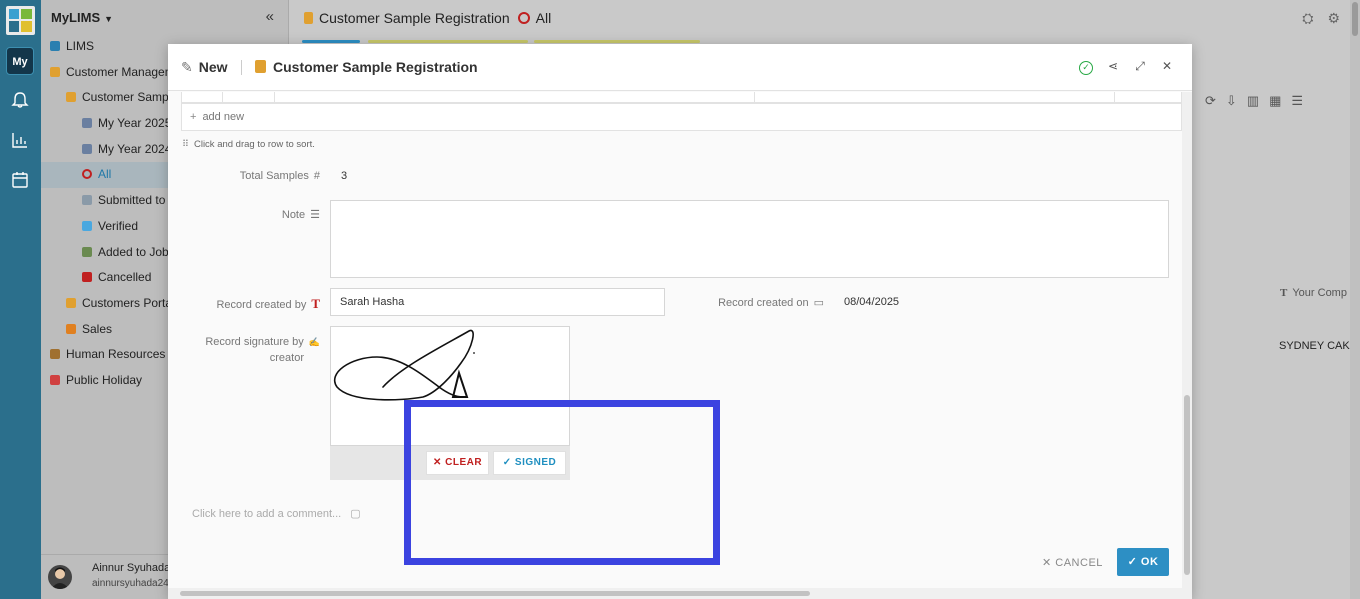 The image size is (1360, 599). What do you see at coordinates (254, 342) in the screenshot?
I see `signature-label-line1: Record signature by` at bounding box center [254, 342].